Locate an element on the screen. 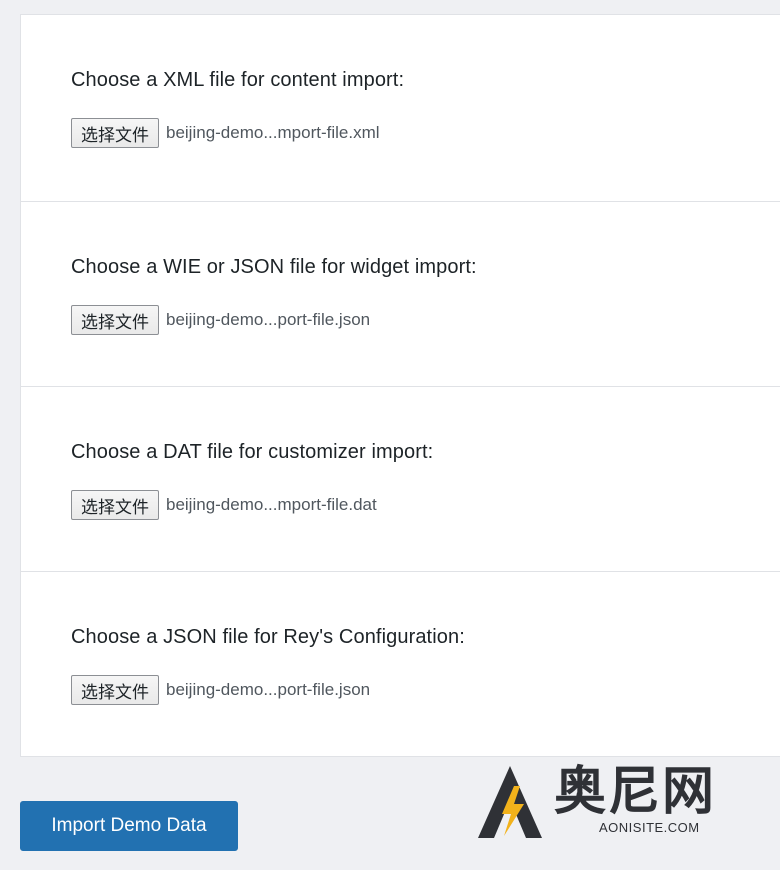 Image resolution: width=780 pixels, height=870 pixels. watermark: 奥尼网 AONISITE.COM is located at coordinates (614, 800).